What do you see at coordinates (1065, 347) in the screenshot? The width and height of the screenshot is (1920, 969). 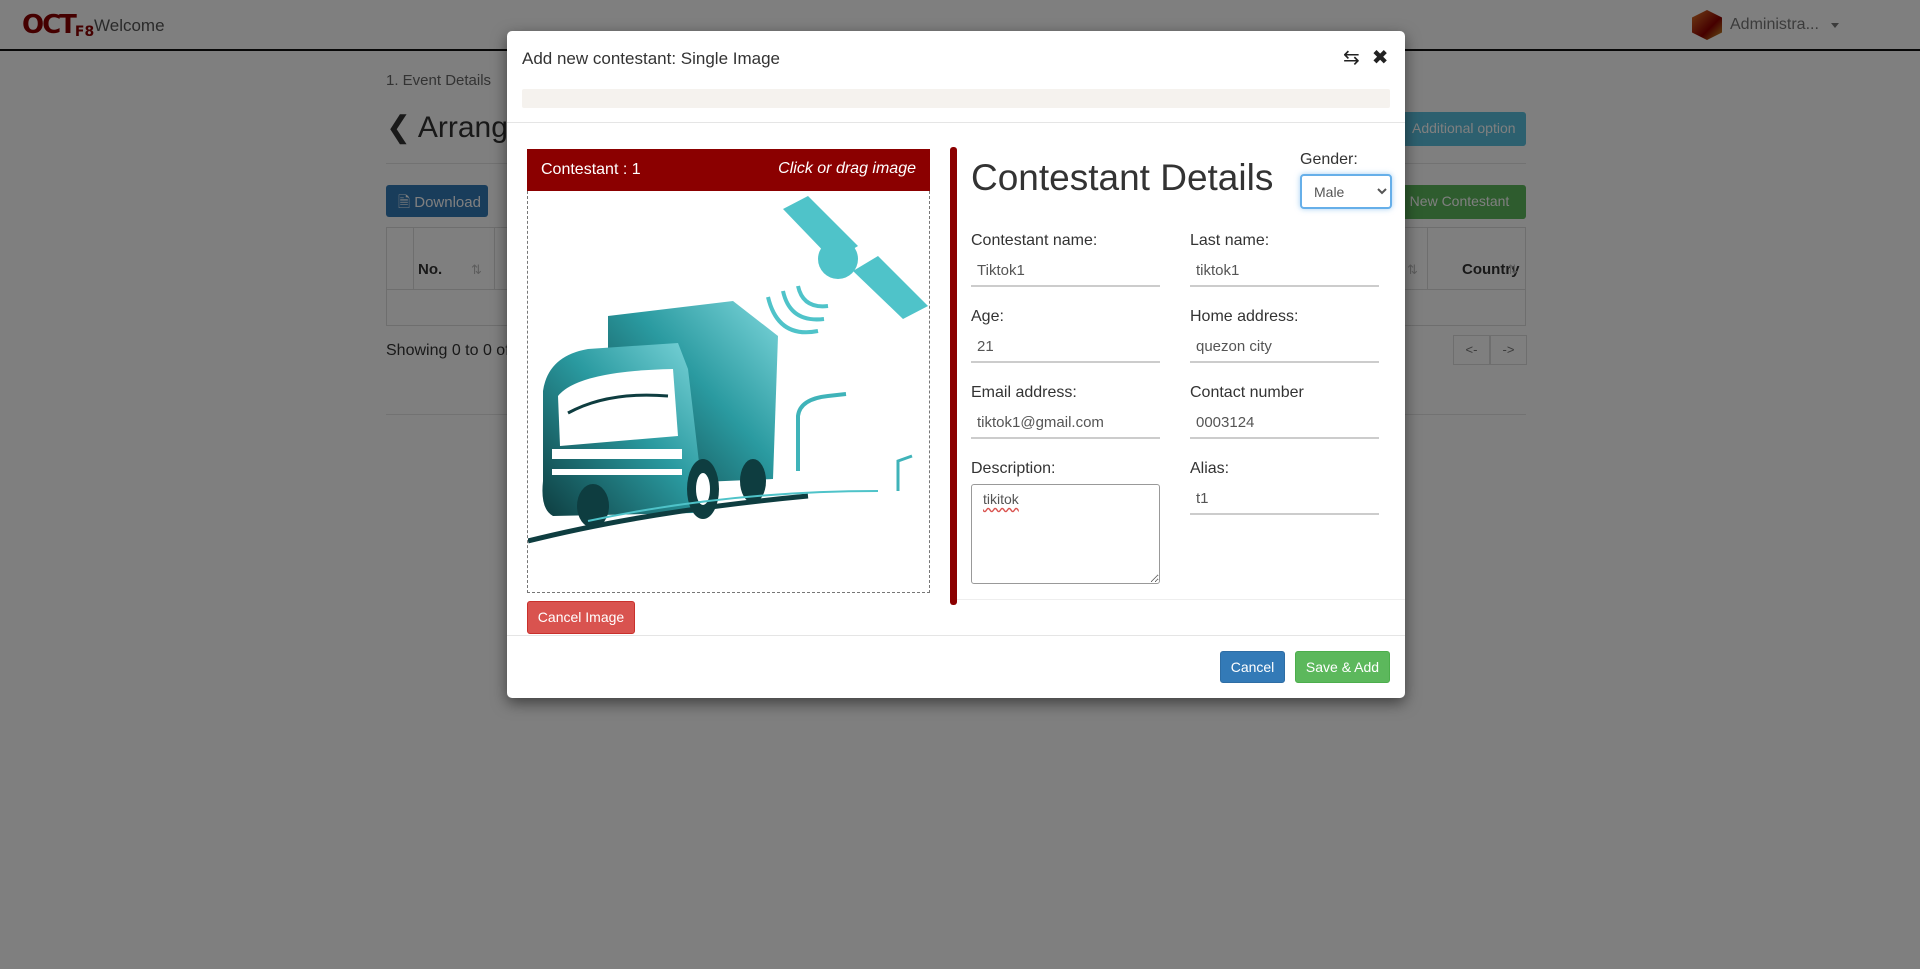 I see `age-input` at bounding box center [1065, 347].